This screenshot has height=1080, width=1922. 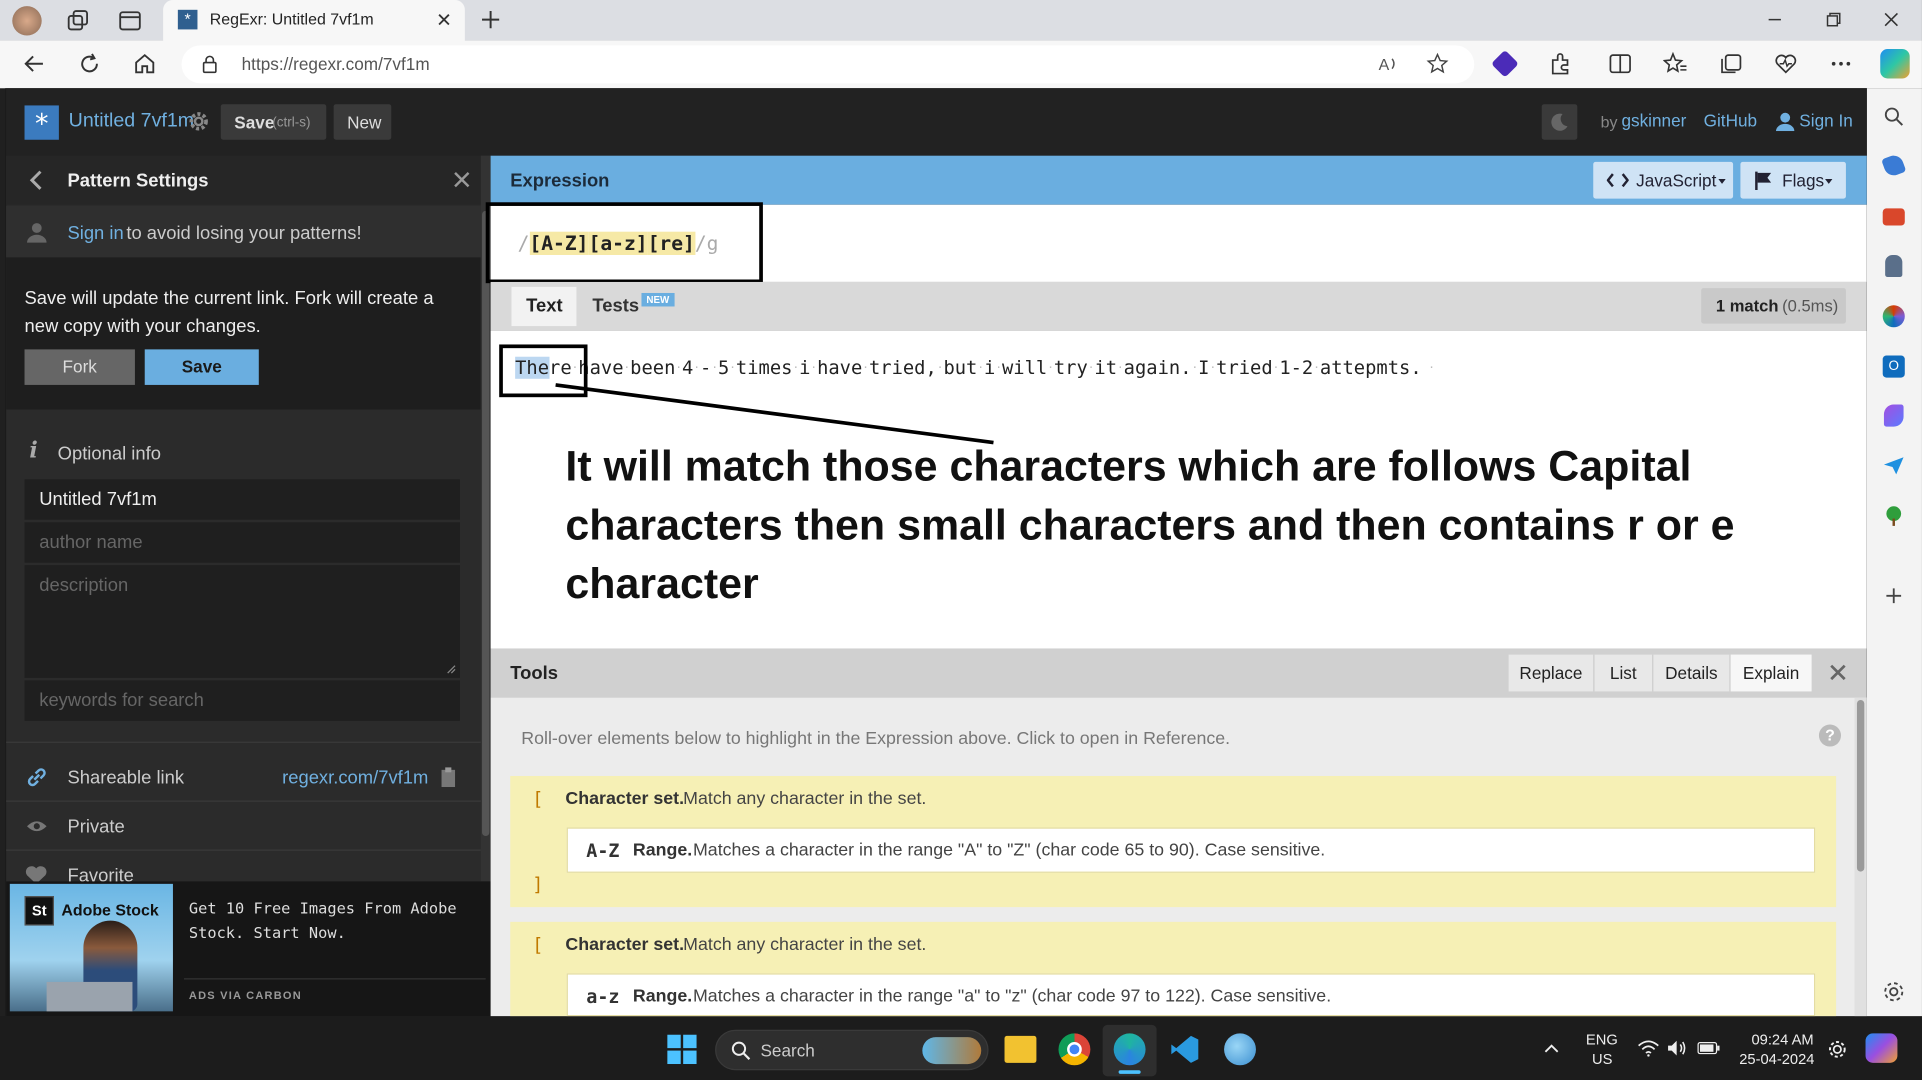 What do you see at coordinates (1786, 63) in the screenshot?
I see `browser-essentials-icon` at bounding box center [1786, 63].